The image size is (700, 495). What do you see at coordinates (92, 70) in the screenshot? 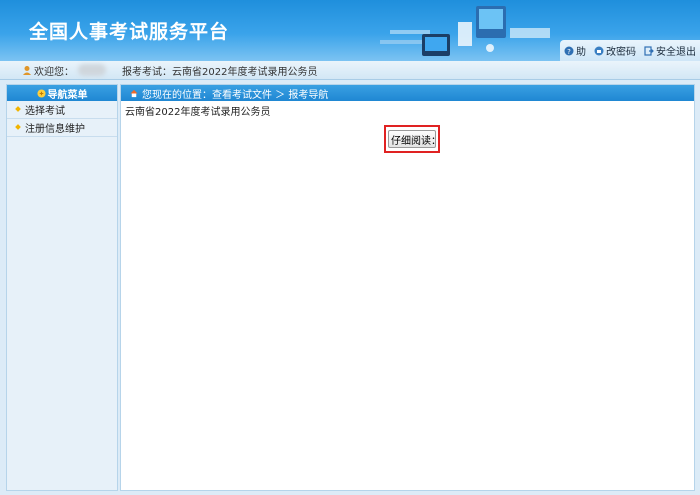
I see `username-redacted` at bounding box center [92, 70].